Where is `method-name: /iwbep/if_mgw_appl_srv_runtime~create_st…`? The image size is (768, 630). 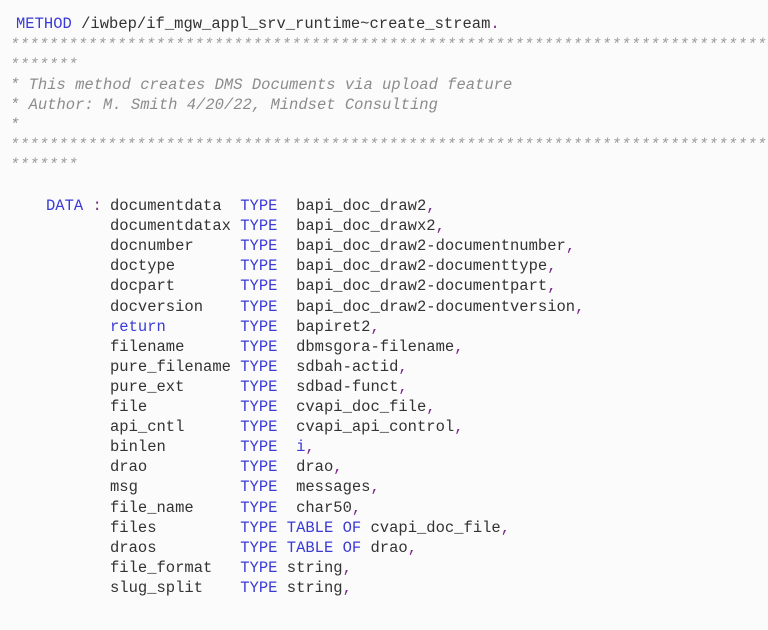
method-name: /iwbep/if_mgw_appl_srv_runtime~create_st… is located at coordinates (286, 24).